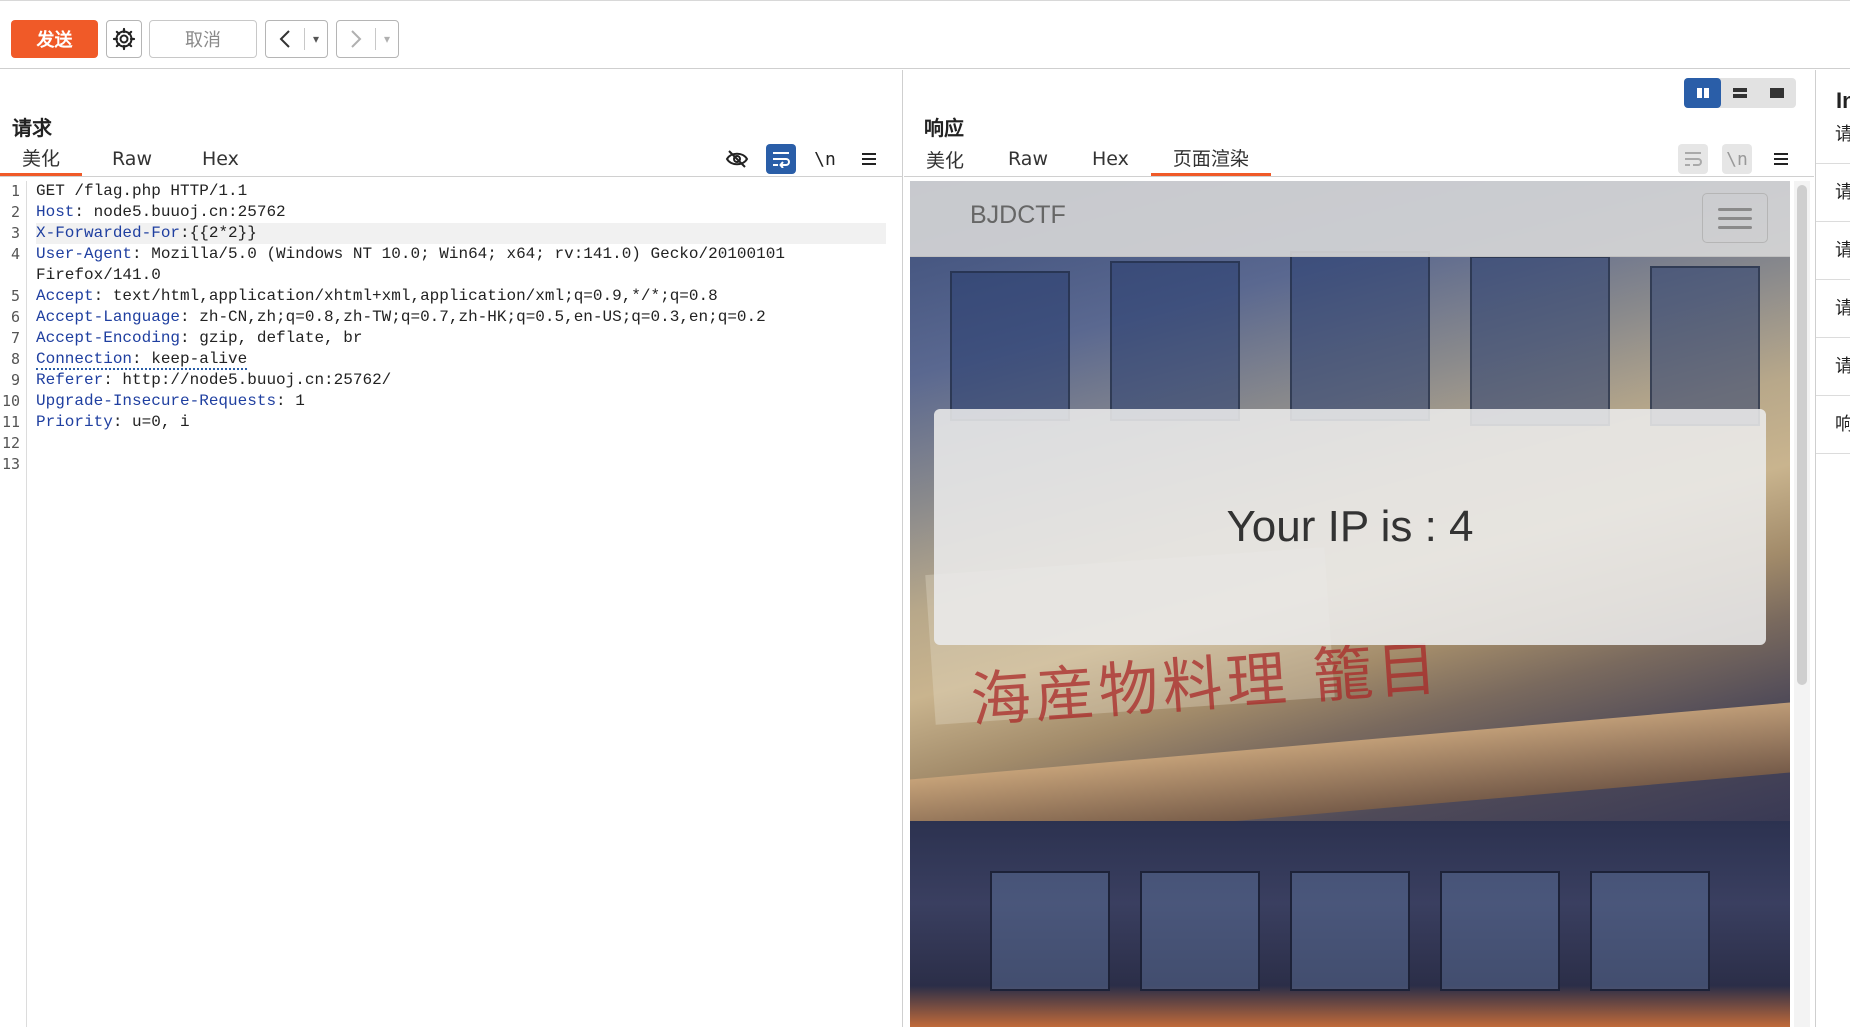 The image size is (1850, 1027). I want to click on site-brand: BJDCTF, so click(1018, 215).